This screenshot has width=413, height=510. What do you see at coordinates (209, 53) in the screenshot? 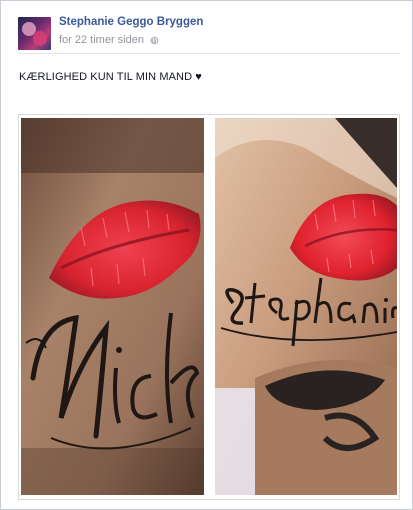
I see `header-divider` at bounding box center [209, 53].